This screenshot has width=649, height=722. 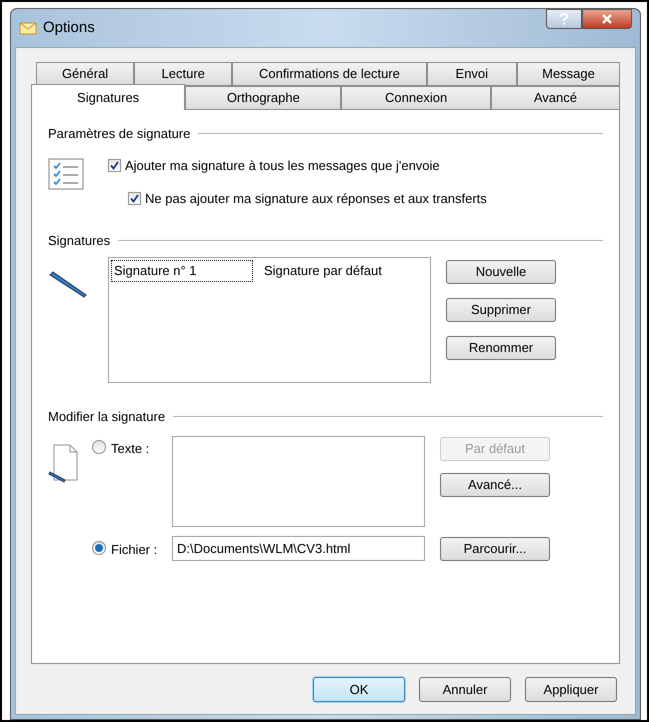 I want to click on dialog-button: Appliquer, so click(x=571, y=689).